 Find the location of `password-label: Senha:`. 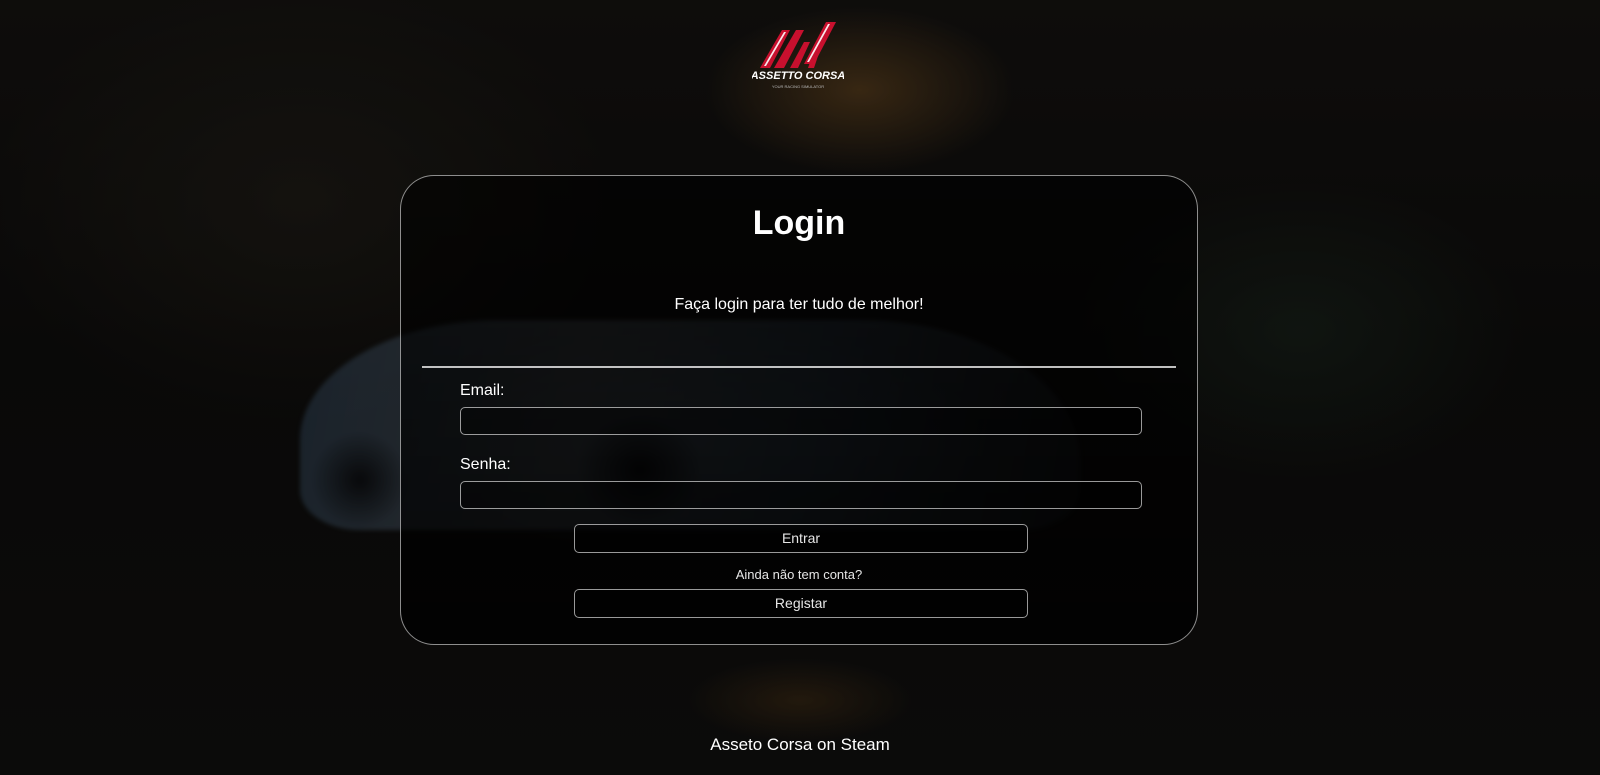

password-label: Senha: is located at coordinates (485, 464).